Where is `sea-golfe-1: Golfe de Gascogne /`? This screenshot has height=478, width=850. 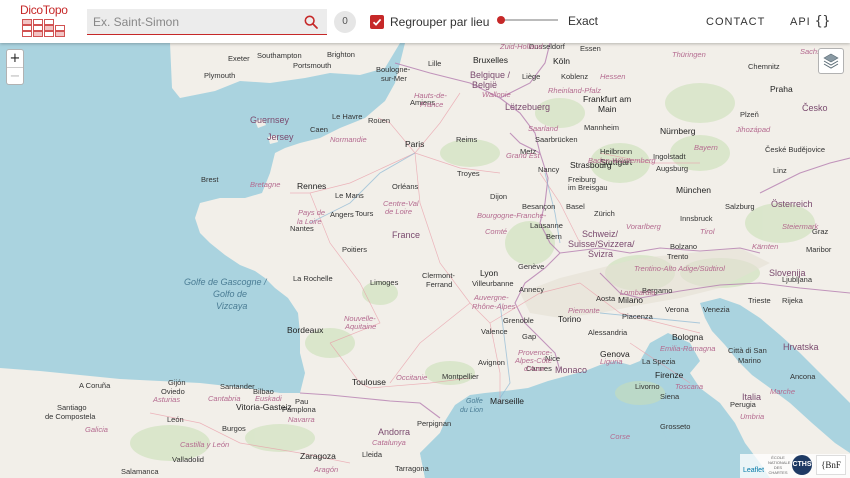
sea-golfe-1: Golfe de Gascogne / is located at coordinates (225, 282).